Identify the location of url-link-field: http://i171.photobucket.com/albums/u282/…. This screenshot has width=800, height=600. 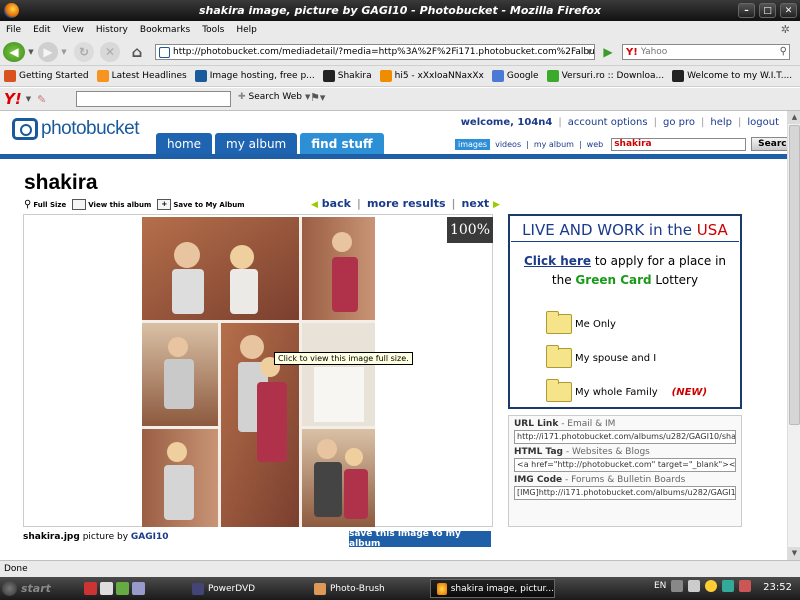
(625, 437).